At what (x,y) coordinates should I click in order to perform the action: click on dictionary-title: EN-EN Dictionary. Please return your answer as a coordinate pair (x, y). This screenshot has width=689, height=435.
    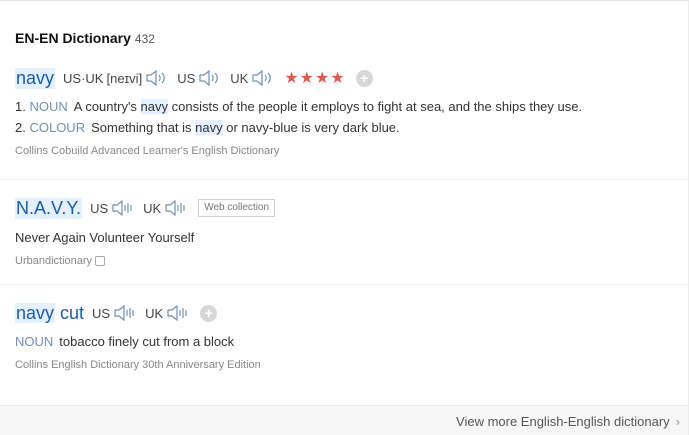
    Looking at the image, I should click on (73, 38).